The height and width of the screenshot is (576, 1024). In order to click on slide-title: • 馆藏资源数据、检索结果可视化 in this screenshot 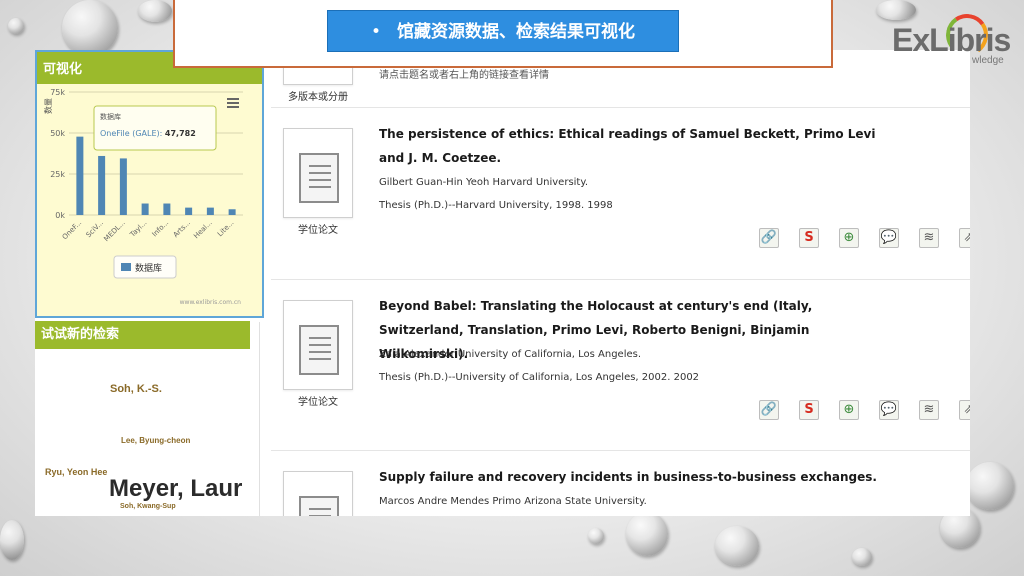, I will do `click(503, 31)`.